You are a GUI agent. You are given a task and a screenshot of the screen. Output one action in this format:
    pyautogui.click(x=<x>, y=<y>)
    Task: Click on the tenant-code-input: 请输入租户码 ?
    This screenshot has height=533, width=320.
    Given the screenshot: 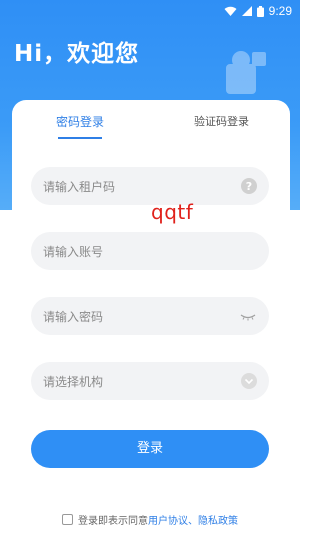 What is the action you would take?
    pyautogui.click(x=150, y=186)
    